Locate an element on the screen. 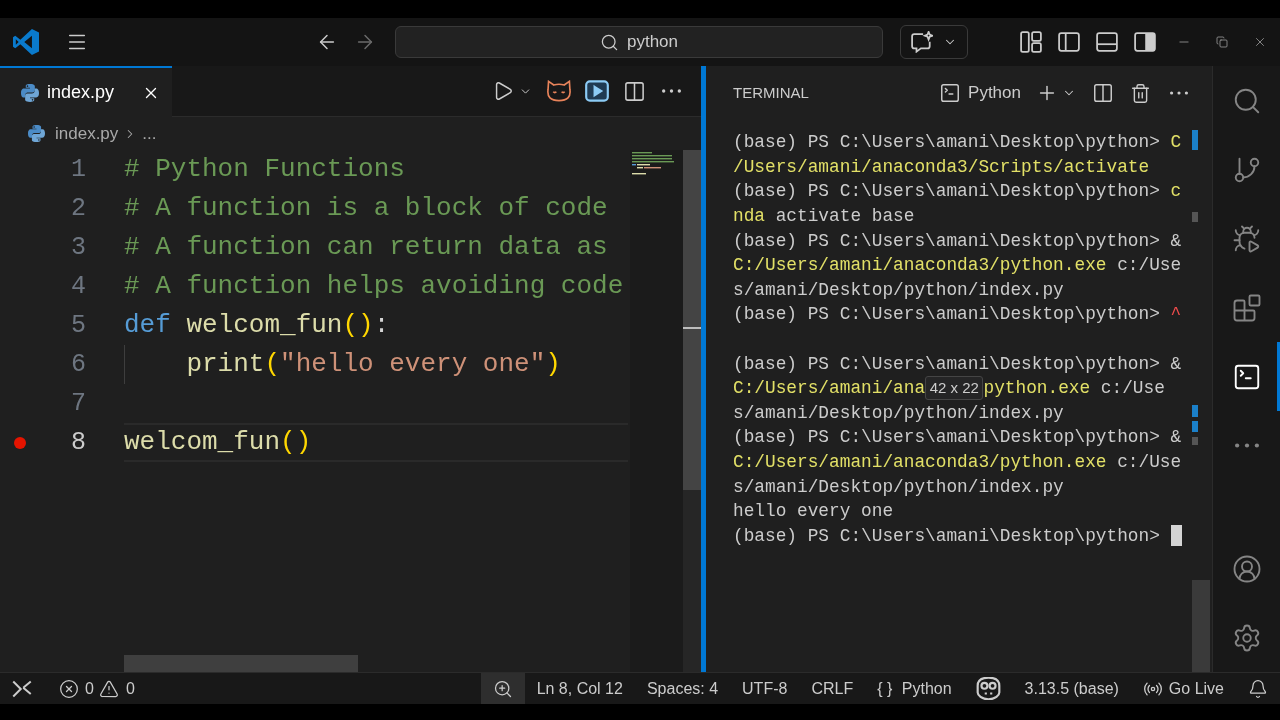  cat-face-icon is located at coordinates (559, 91).